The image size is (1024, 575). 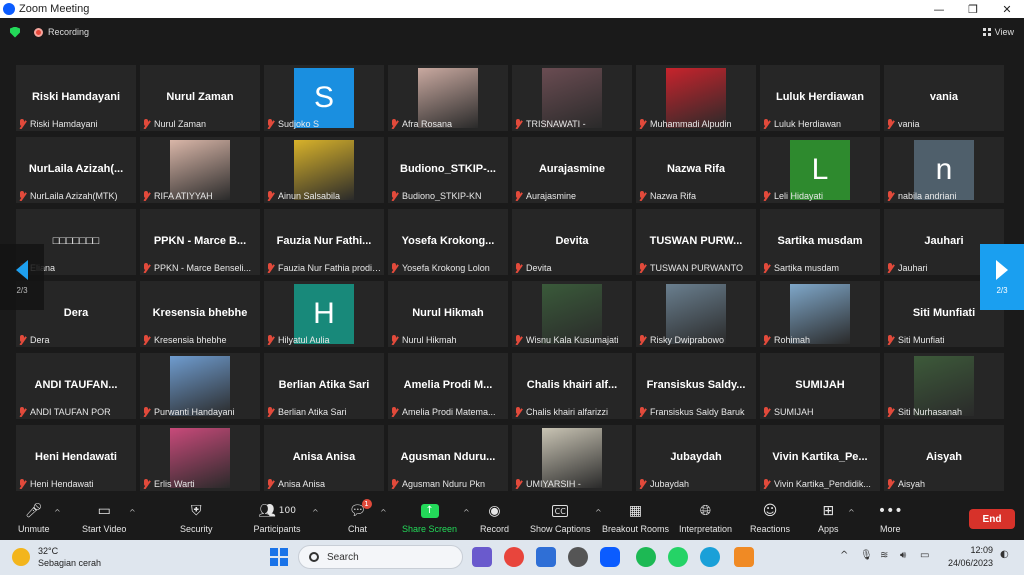 I want to click on participant-tile: TRISNAWATI -, so click(x=572, y=98).